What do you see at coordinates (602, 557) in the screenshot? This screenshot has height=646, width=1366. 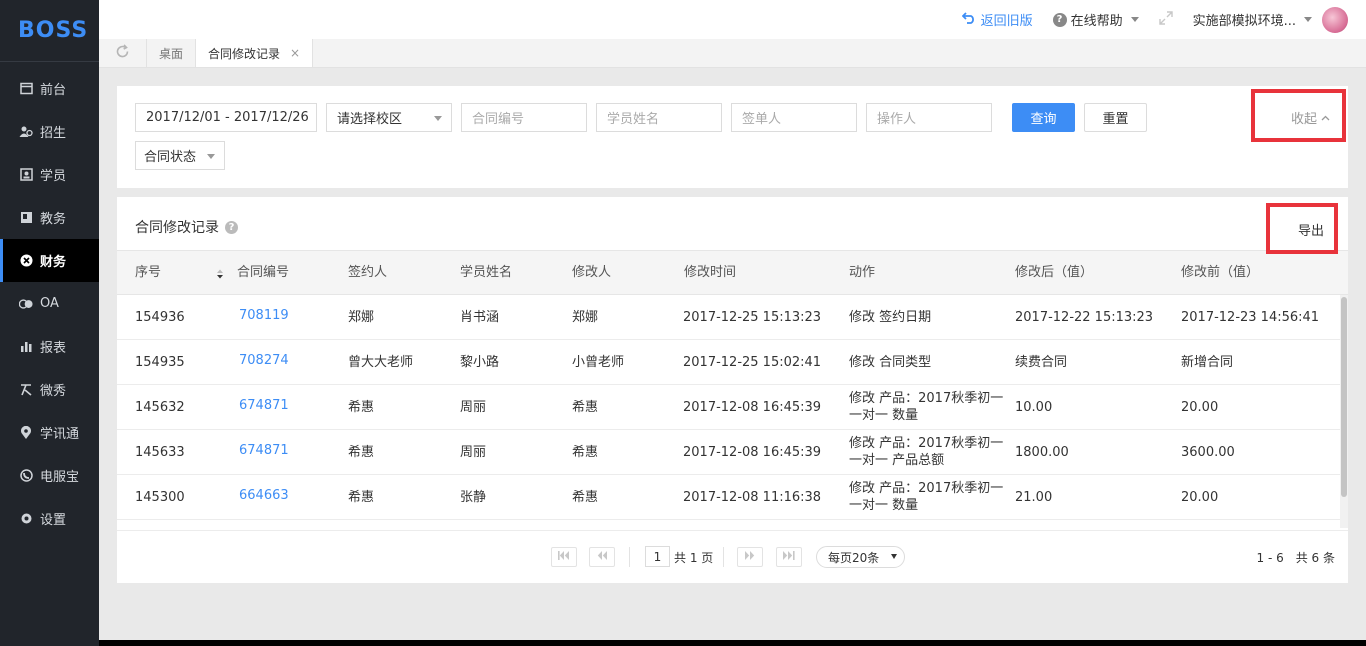 I see `prev-page-button` at bounding box center [602, 557].